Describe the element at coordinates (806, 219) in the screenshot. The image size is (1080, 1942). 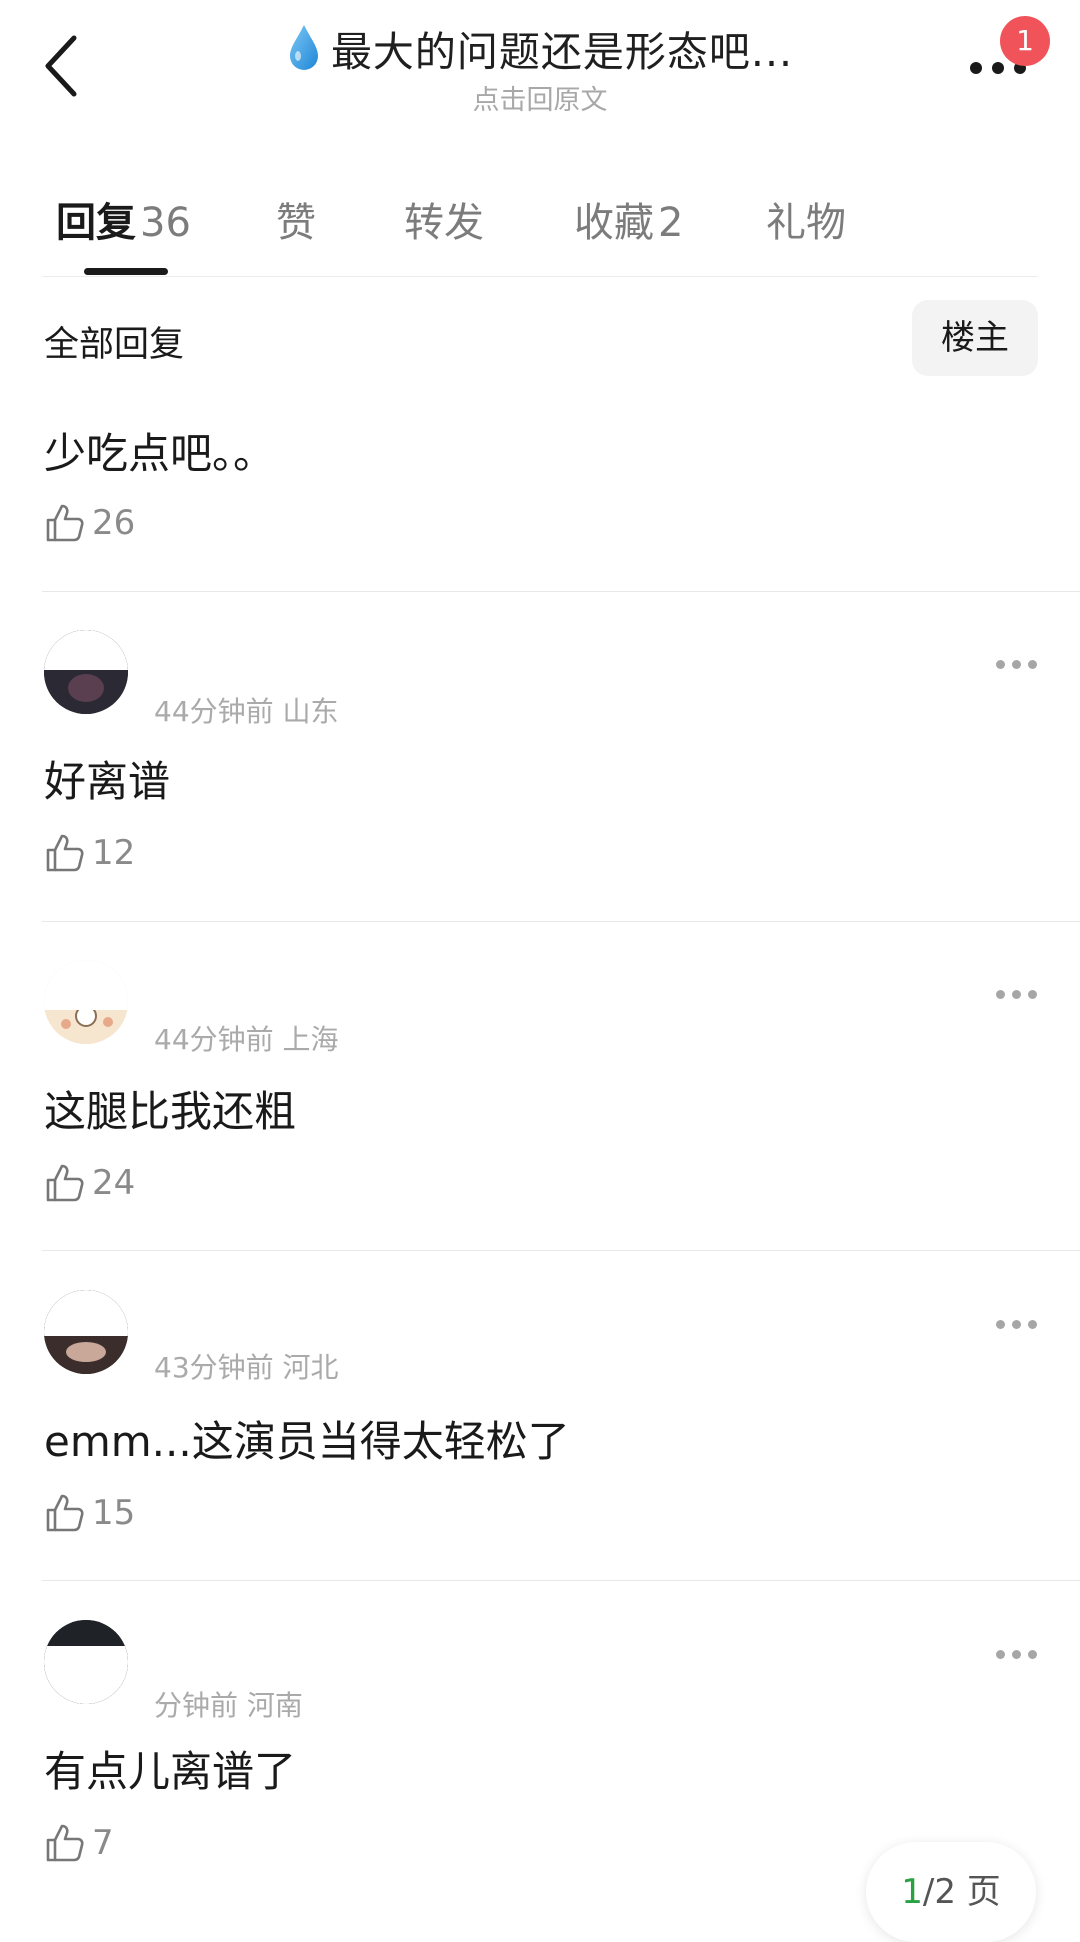
I see `tab-gifts: 礼物` at that location.